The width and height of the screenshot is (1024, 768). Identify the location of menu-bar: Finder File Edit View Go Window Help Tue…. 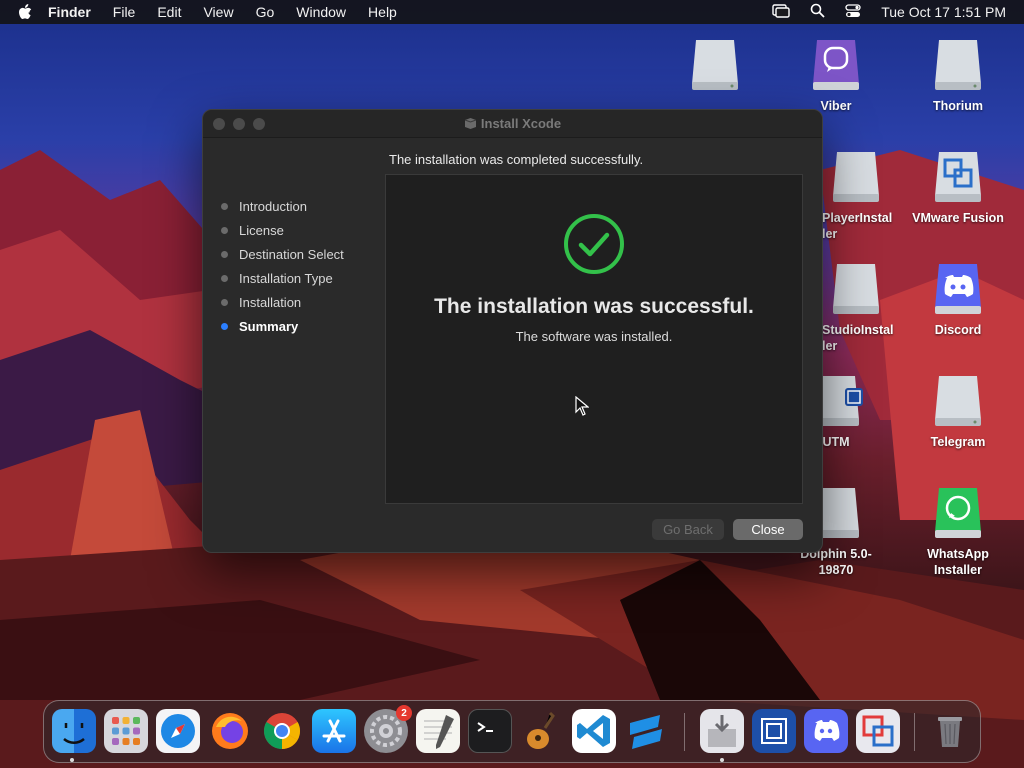
(512, 12).